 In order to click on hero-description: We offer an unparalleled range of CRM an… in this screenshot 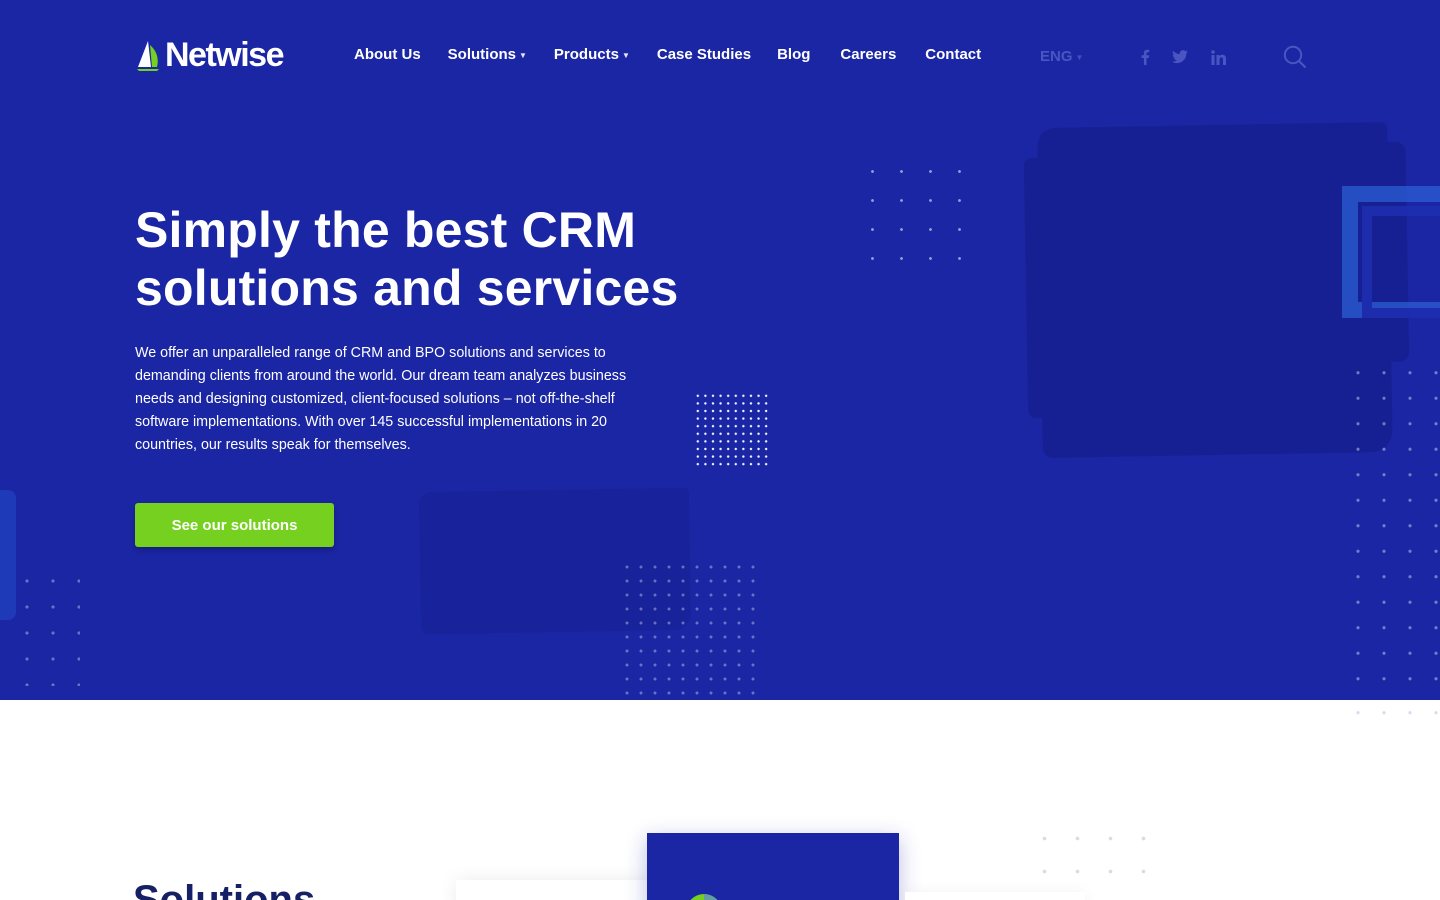, I will do `click(381, 399)`.